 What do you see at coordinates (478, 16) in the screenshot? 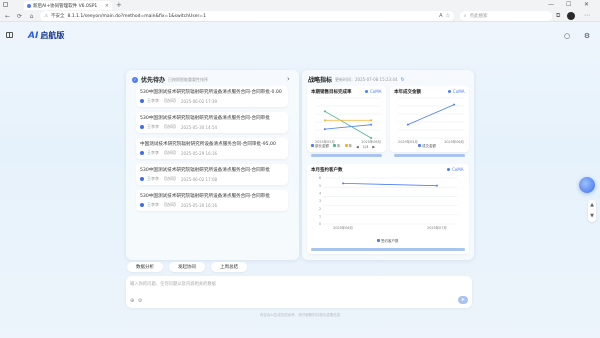
I see `search-placeholder: 点此搜索` at bounding box center [478, 16].